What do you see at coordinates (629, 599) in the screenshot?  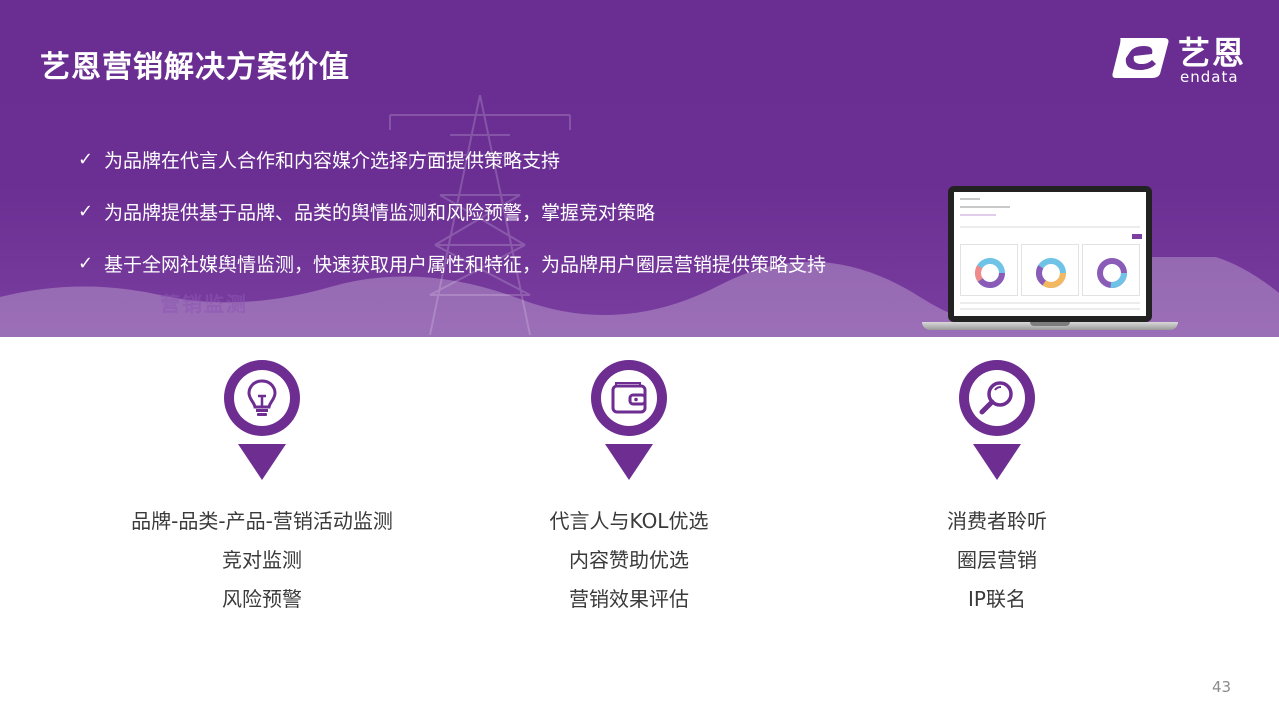 I see `feature-line: 营销效果评估` at bounding box center [629, 599].